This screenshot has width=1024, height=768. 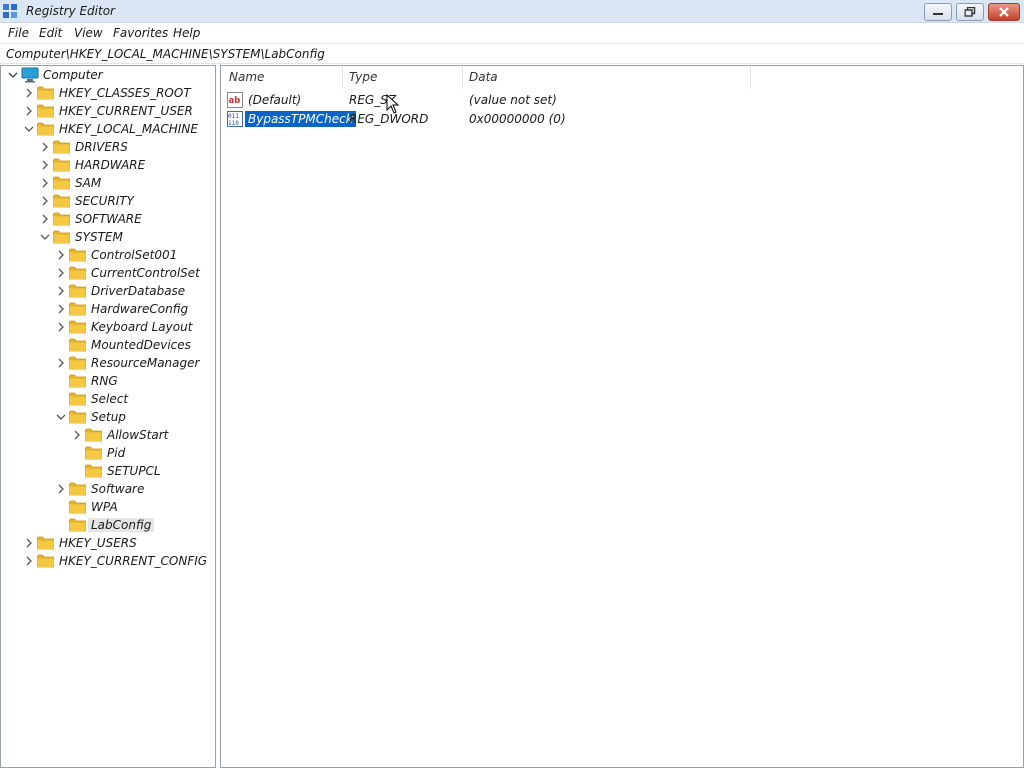 I want to click on svg-text: ab, so click(x=235, y=101).